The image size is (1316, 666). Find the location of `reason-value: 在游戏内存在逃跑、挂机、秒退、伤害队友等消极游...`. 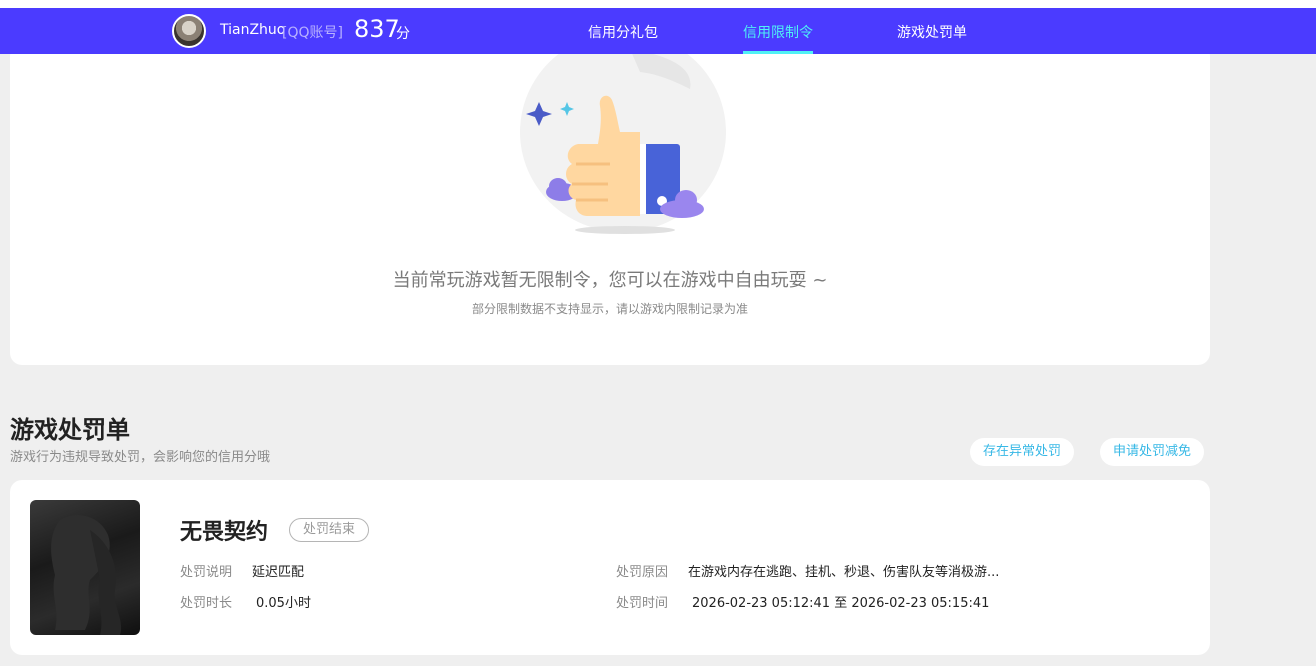

reason-value: 在游戏内存在逃跑、挂机、秒退、伤害队友等消极游... is located at coordinates (844, 572).